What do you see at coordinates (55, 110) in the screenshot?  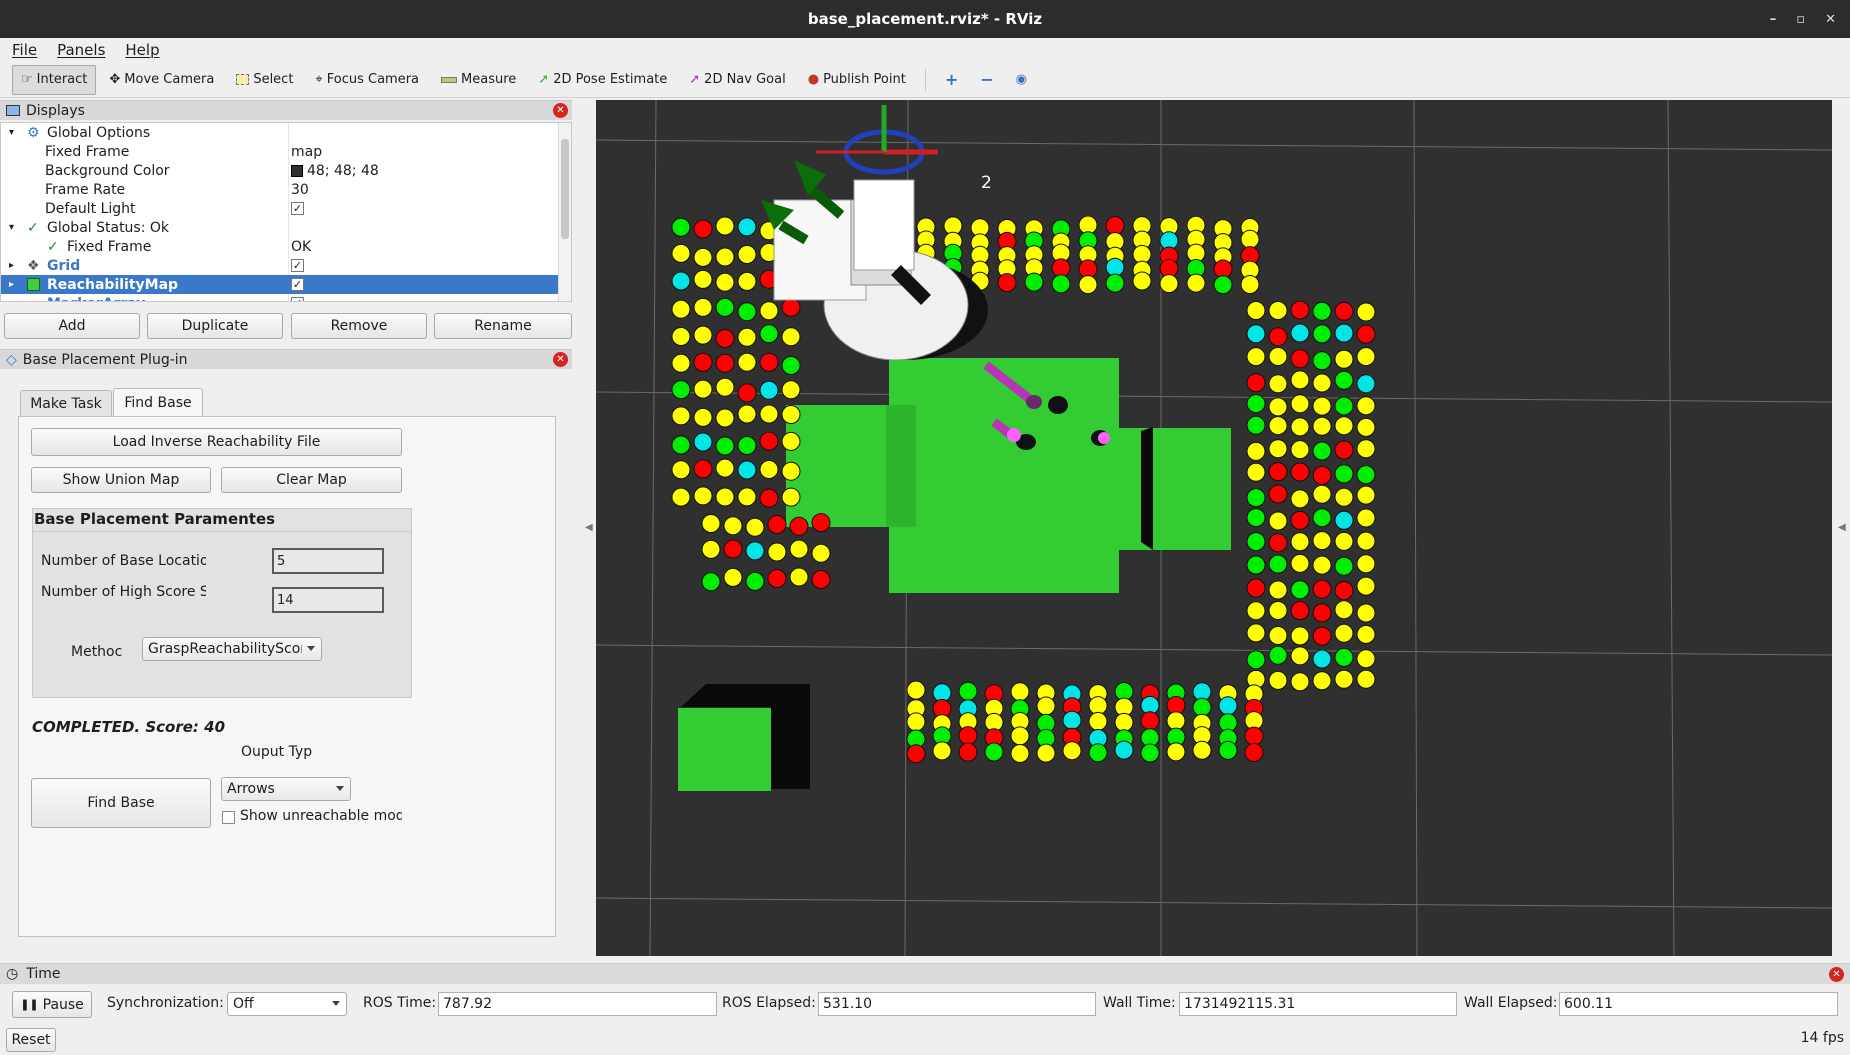 I see `displays-title: Displays` at bounding box center [55, 110].